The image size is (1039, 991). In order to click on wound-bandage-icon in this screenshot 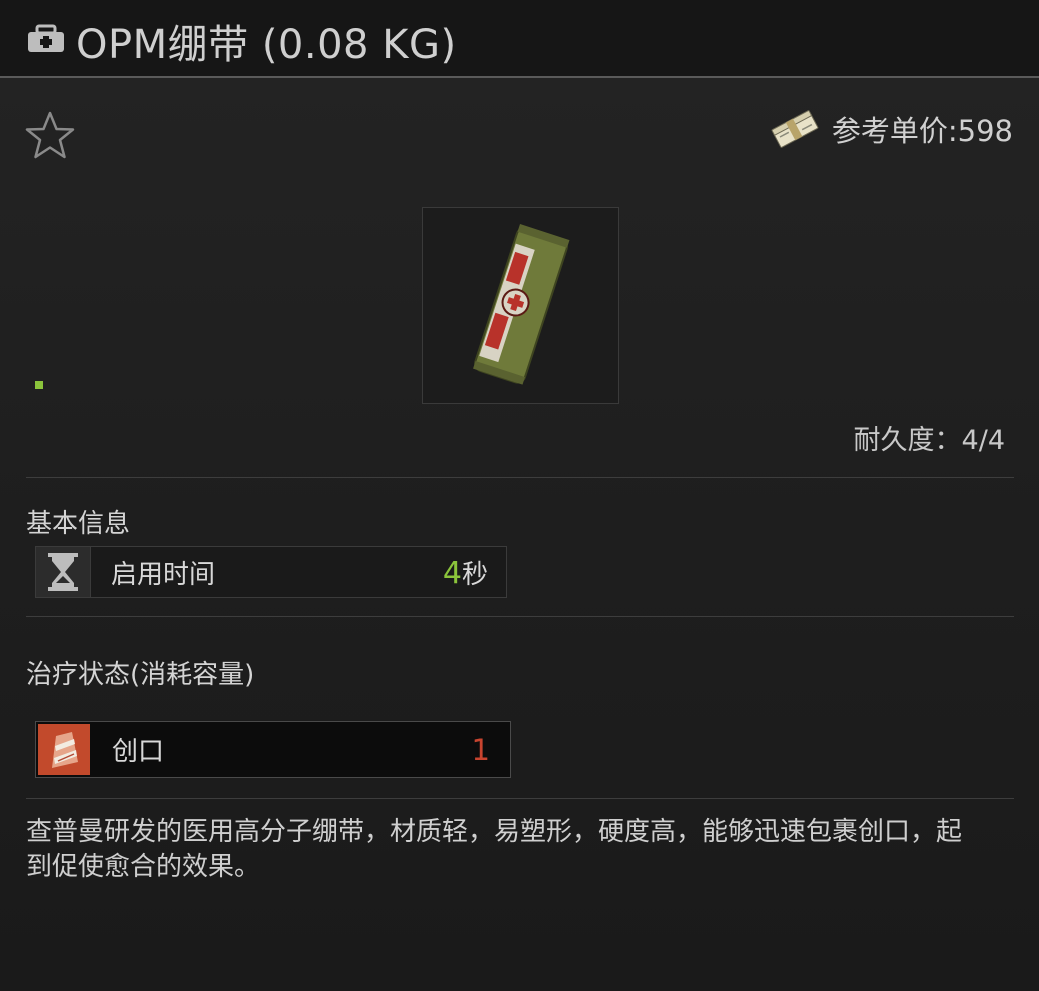, I will do `click(65, 749)`.